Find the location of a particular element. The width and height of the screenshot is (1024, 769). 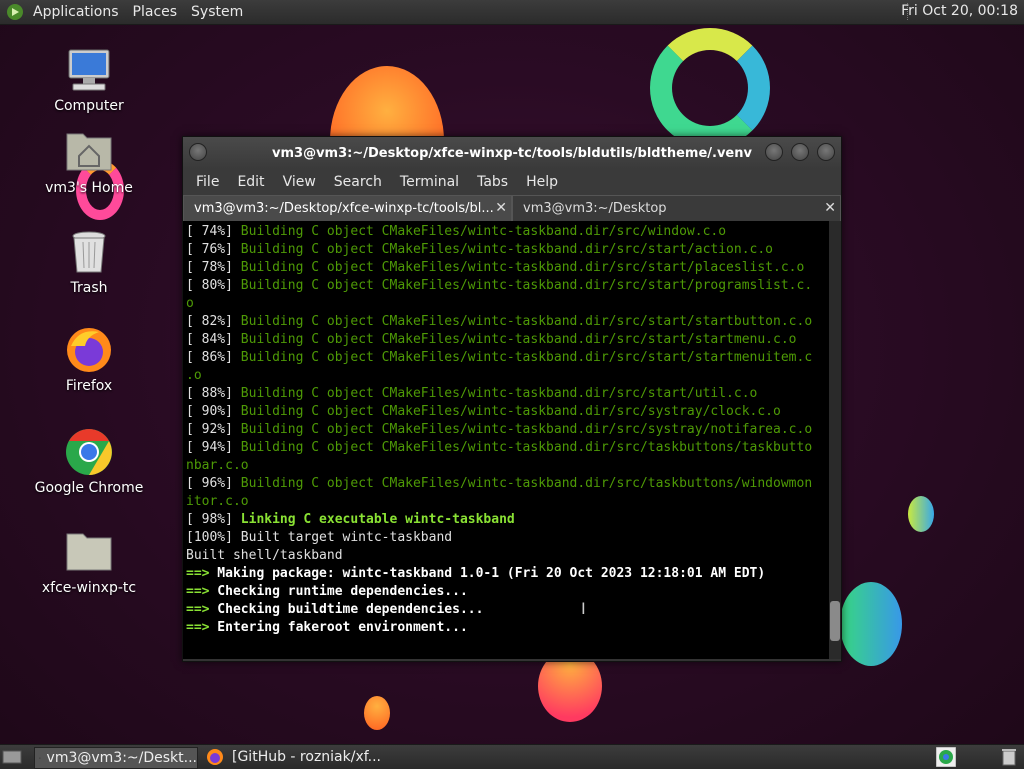

desktop-icon-chrome: Google Chrome is located at coordinates (89, 462).